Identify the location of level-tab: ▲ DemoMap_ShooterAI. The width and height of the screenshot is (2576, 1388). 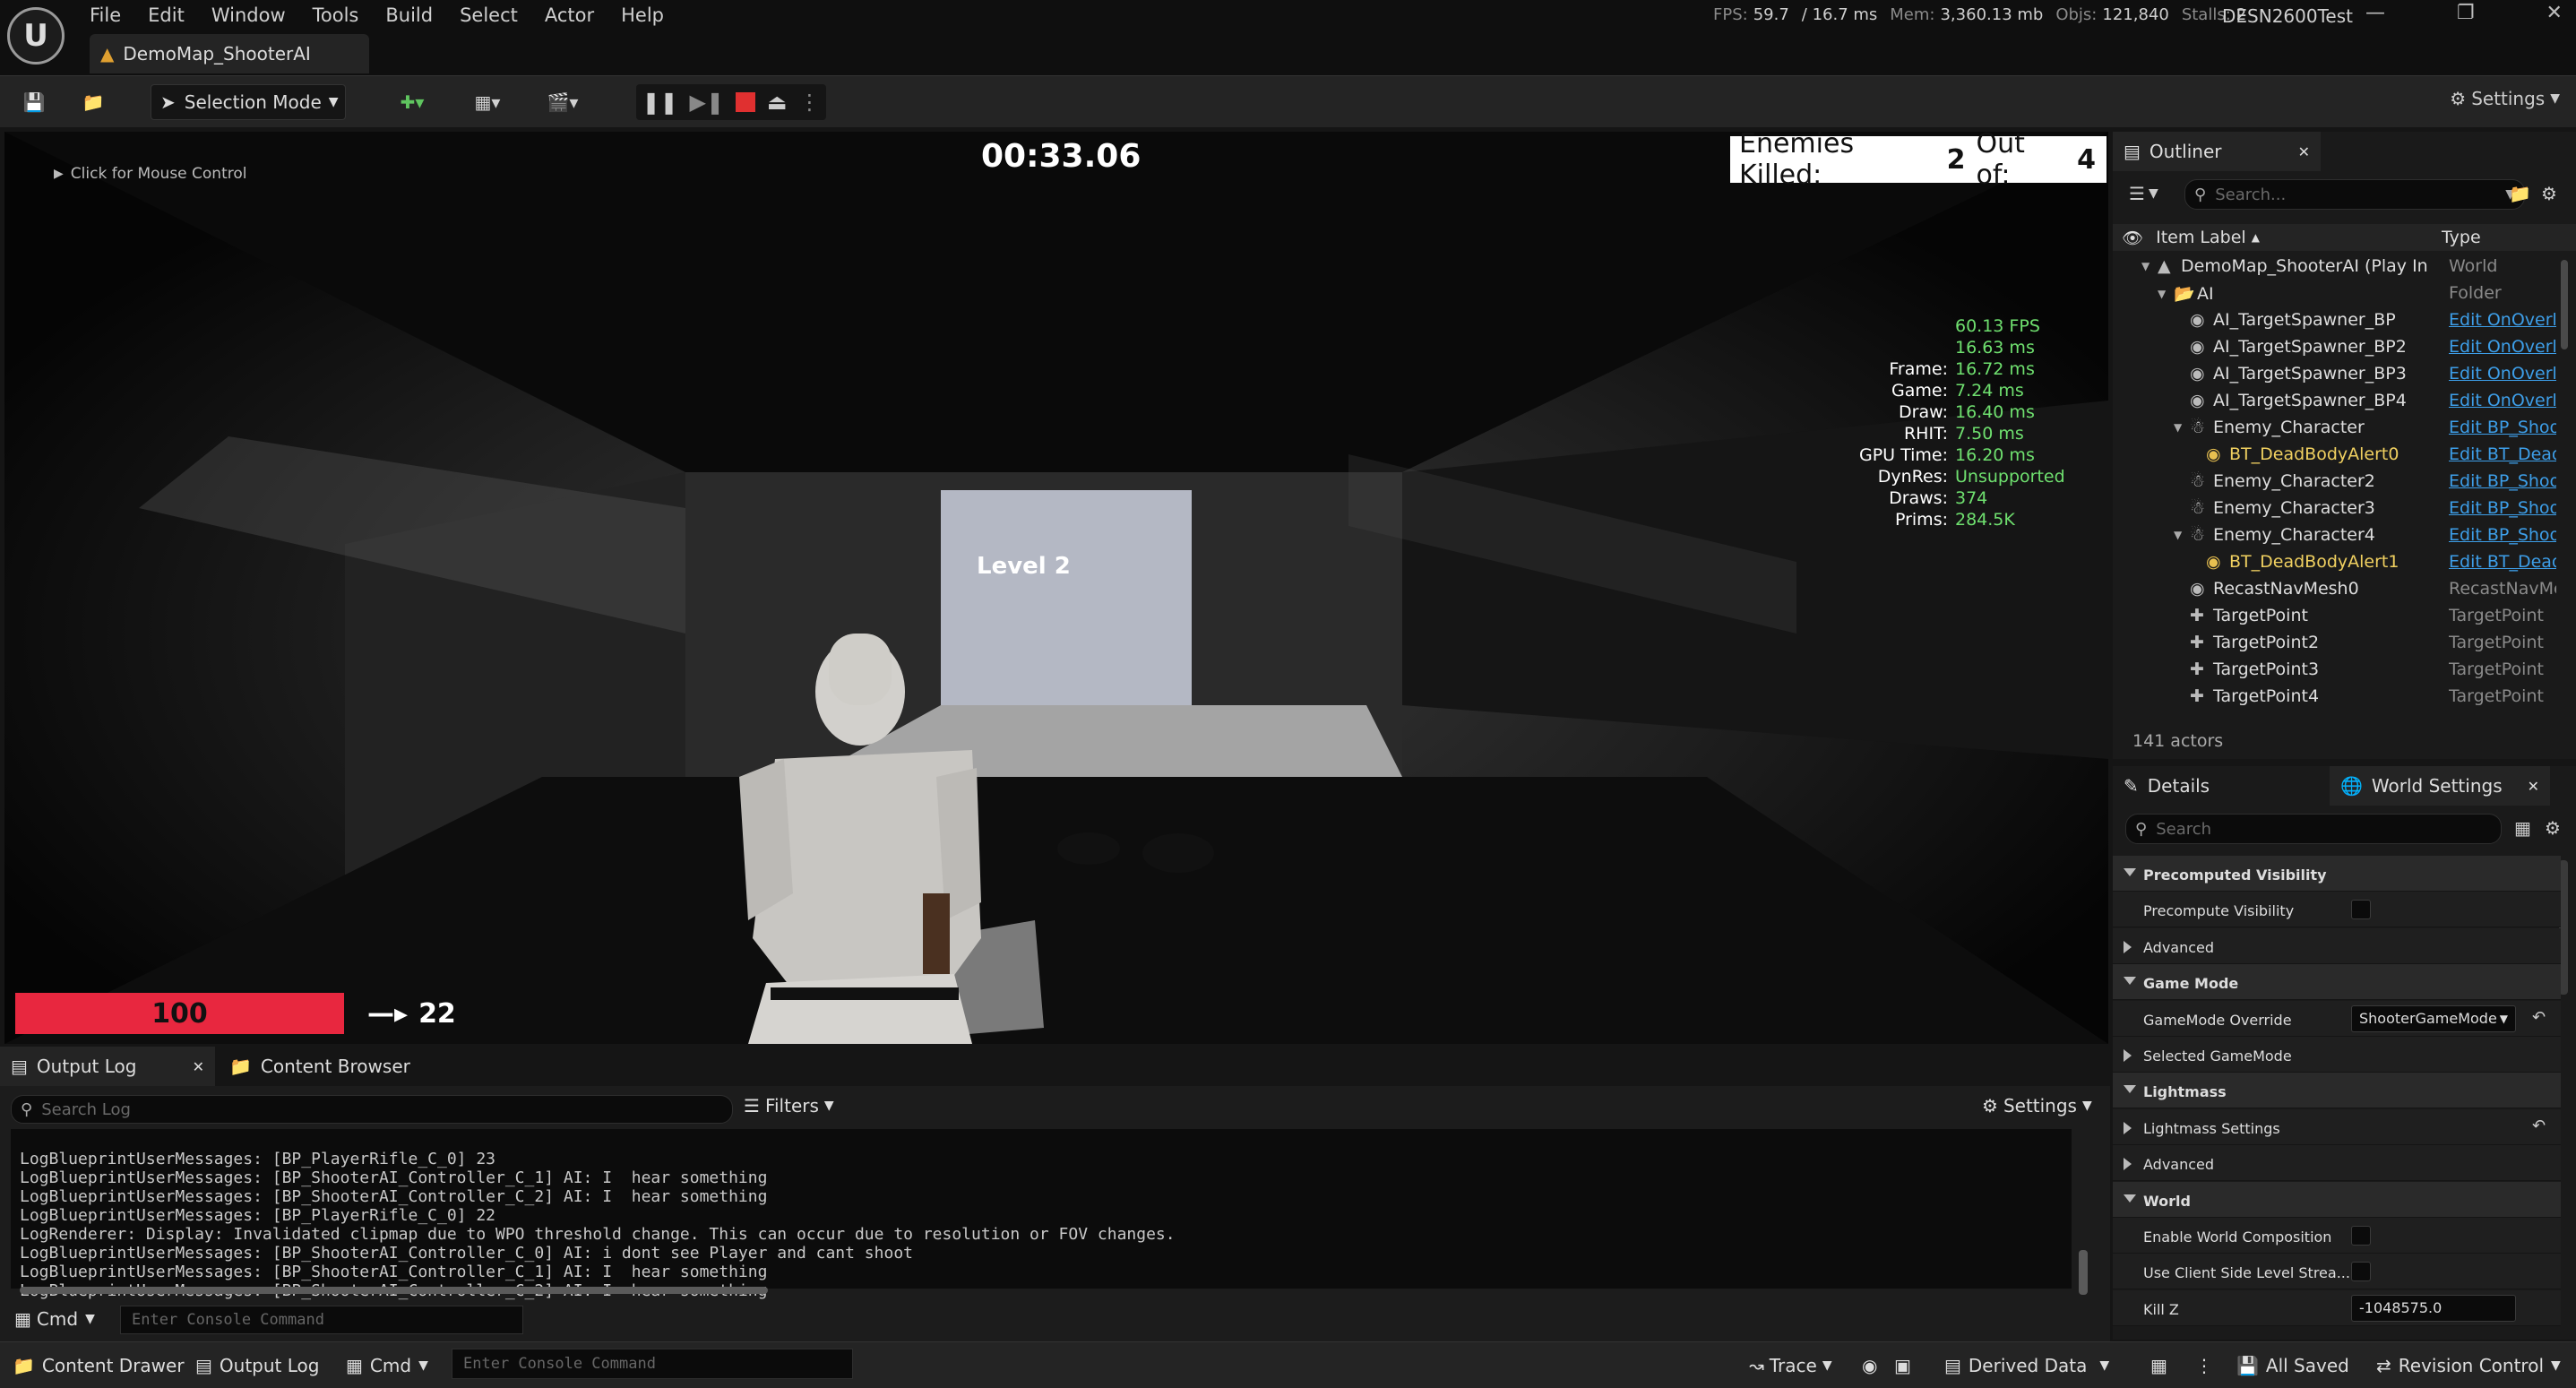
(230, 53).